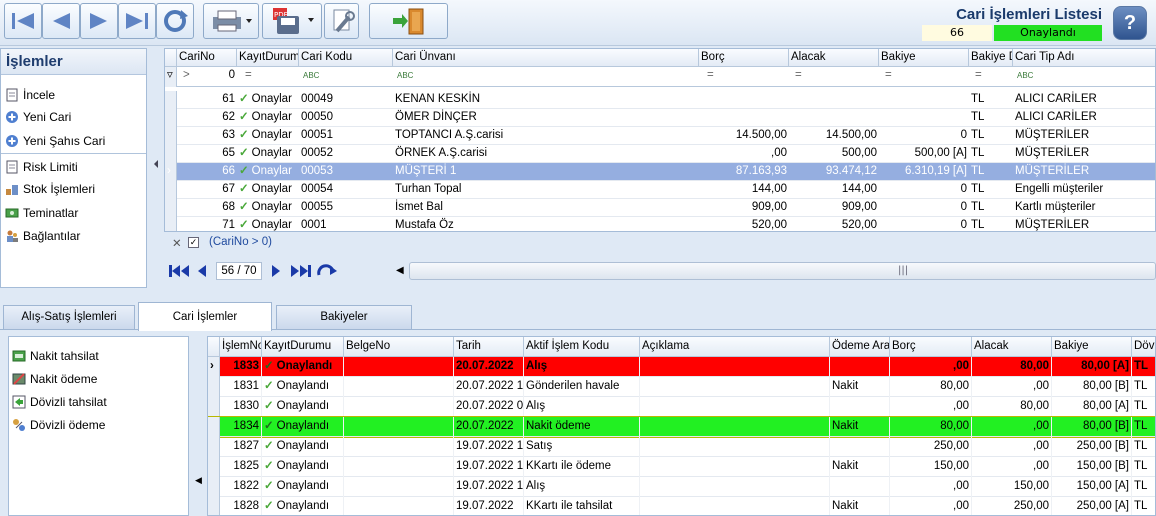 This screenshot has width=1156, height=516. I want to click on filter-expression: (CariNo > 0), so click(240, 242).